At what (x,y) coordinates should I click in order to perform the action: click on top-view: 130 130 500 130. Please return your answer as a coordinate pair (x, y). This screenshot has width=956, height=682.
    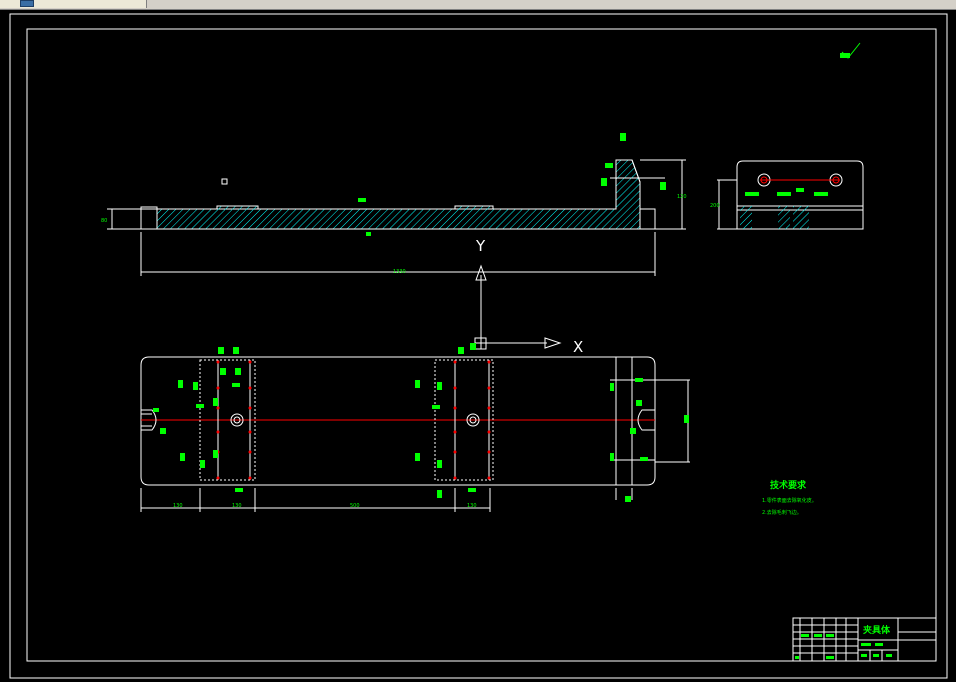
    Looking at the image, I should click on (415, 427).